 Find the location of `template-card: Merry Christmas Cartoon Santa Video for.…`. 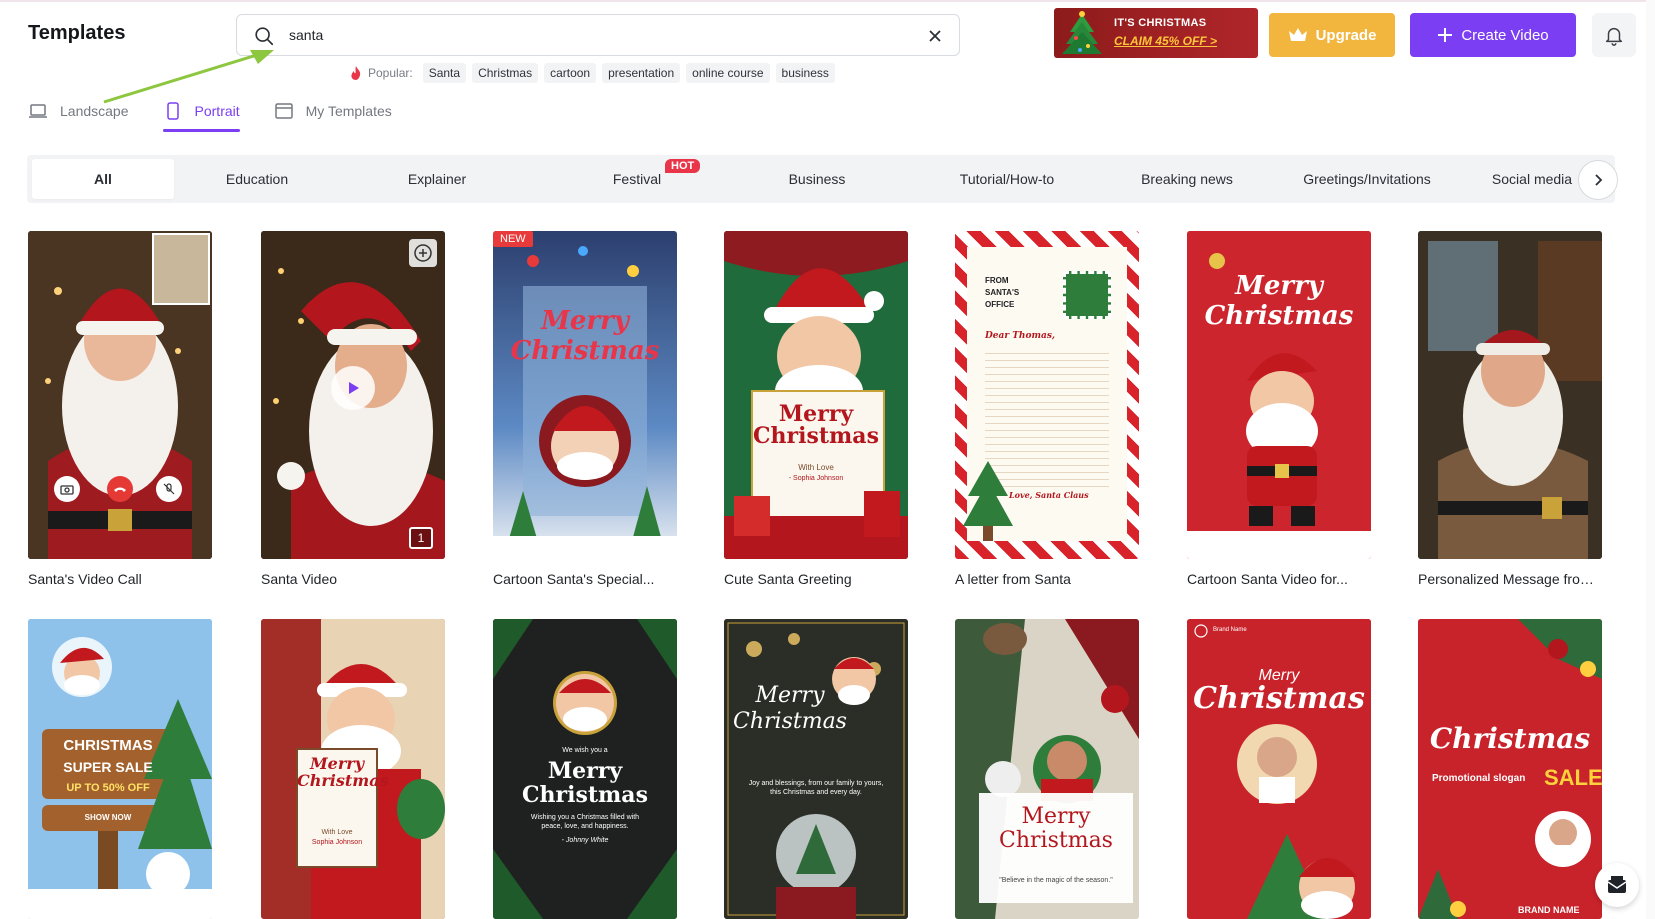

template-card: Merry Christmas Cartoon Santa Video for.… is located at coordinates (1279, 409).